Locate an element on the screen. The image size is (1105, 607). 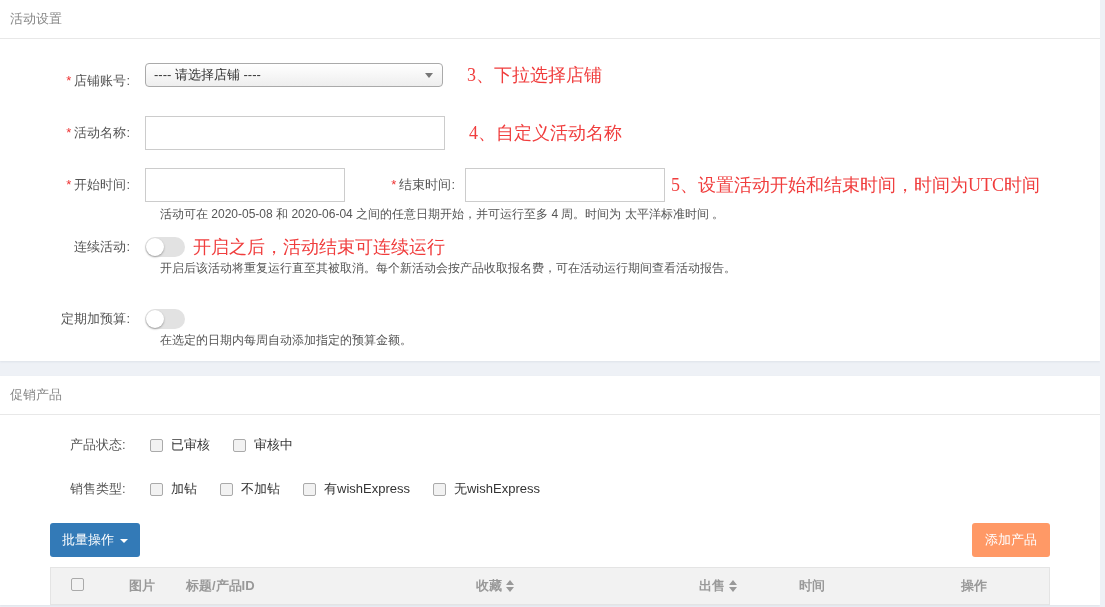
field-label: * 结束时间: is located at coordinates (423, 185).